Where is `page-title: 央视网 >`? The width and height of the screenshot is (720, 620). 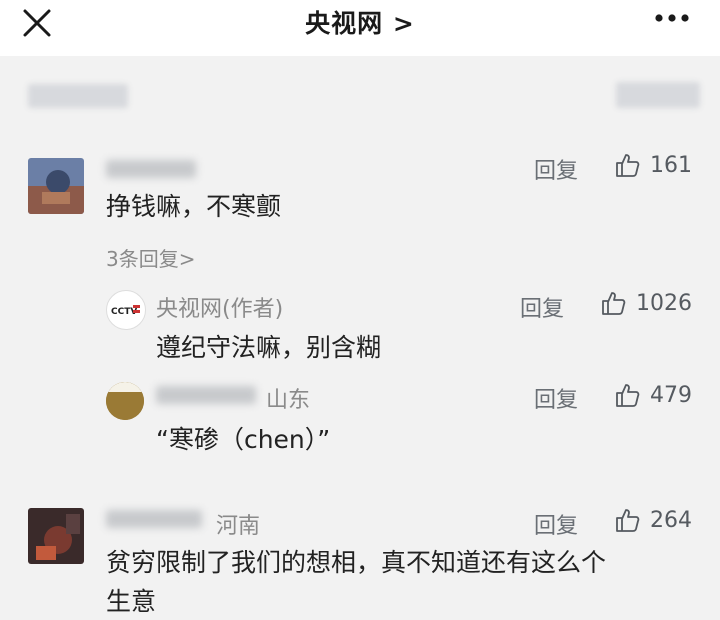
page-title: 央视网 > is located at coordinates (360, 22).